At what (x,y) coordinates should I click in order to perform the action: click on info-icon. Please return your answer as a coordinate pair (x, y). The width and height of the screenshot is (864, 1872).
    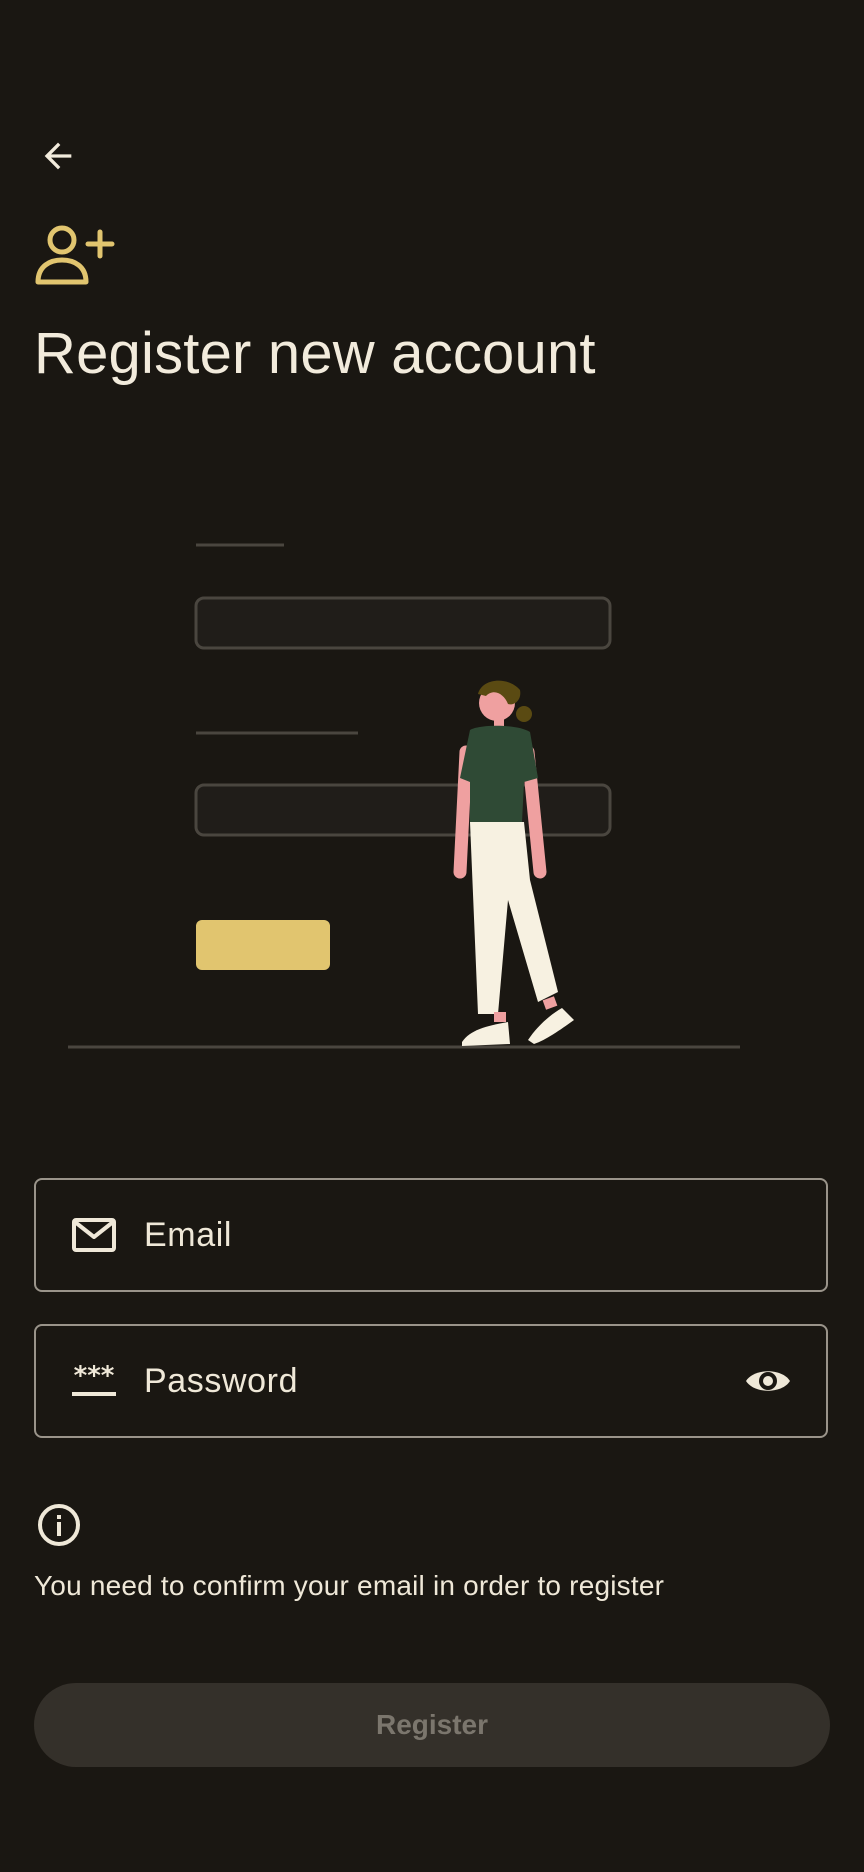
    Looking at the image, I should click on (59, 1525).